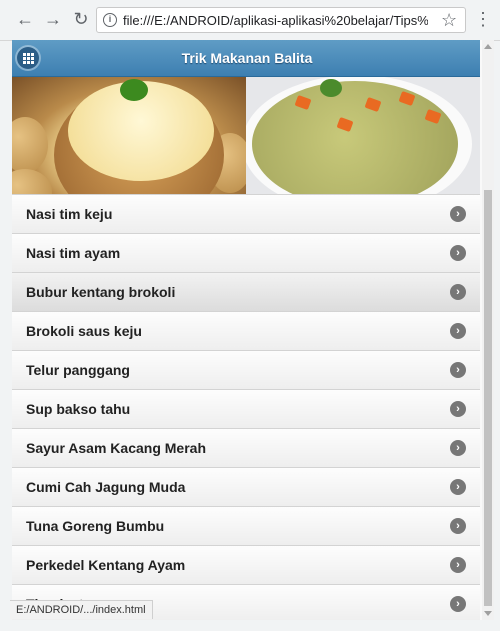 The image size is (500, 631). Describe the element at coordinates (116, 448) in the screenshot. I see `list-item-label: Sayur Asam Kacang Merah` at that location.